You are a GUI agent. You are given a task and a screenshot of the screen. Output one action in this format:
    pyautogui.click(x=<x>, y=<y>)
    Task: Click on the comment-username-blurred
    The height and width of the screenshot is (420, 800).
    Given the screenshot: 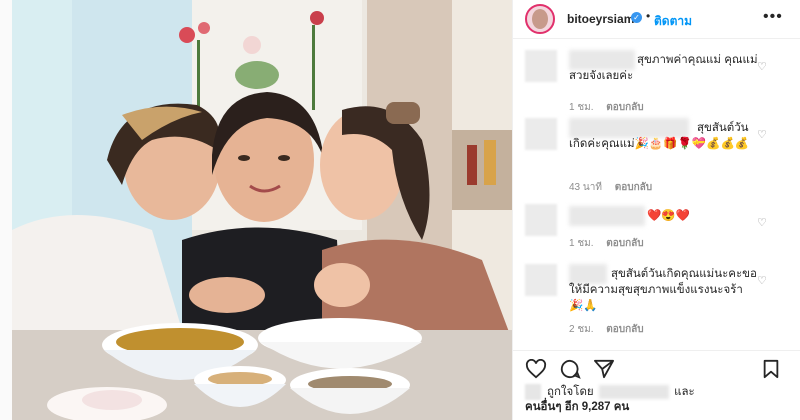 What is the action you would take?
    pyautogui.click(x=607, y=216)
    